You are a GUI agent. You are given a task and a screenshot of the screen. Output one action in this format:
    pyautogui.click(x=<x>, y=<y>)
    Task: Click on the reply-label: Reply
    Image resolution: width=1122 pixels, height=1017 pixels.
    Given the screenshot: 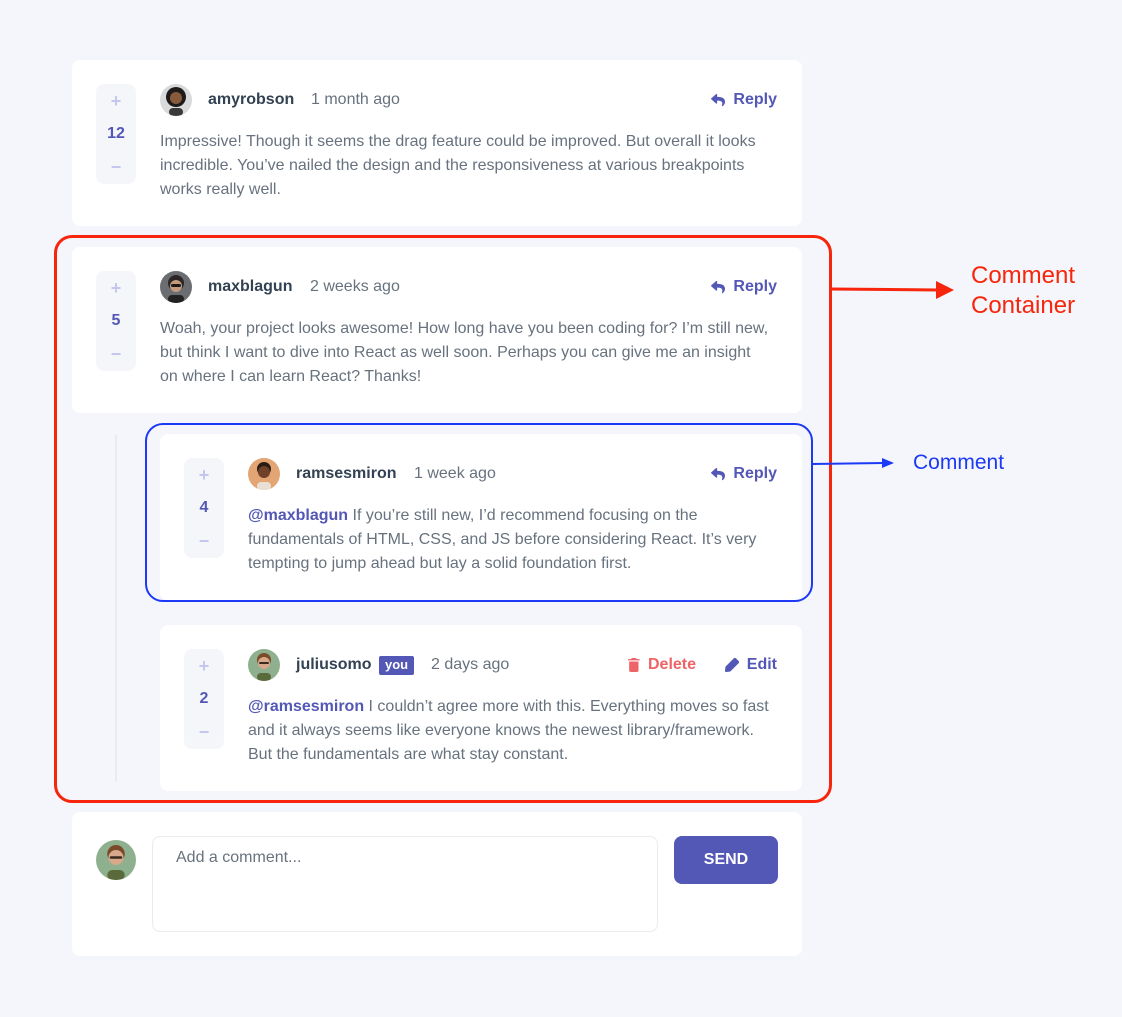 What is the action you would take?
    pyautogui.click(x=755, y=99)
    